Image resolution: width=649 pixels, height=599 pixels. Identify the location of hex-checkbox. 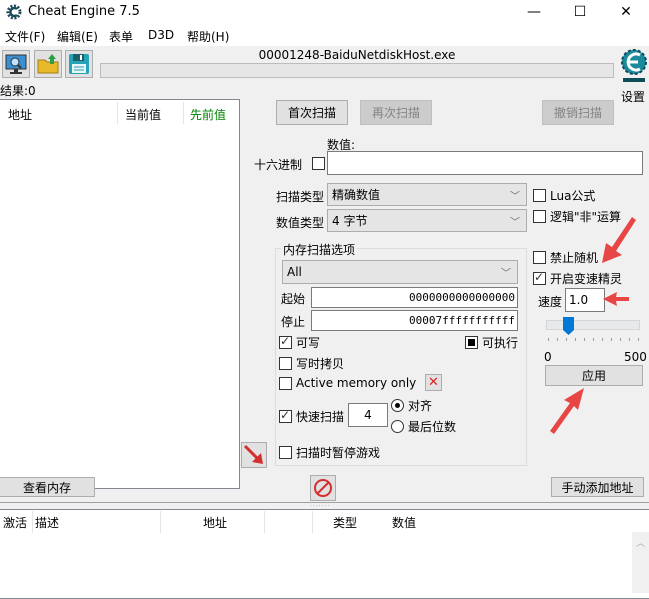
(318, 163).